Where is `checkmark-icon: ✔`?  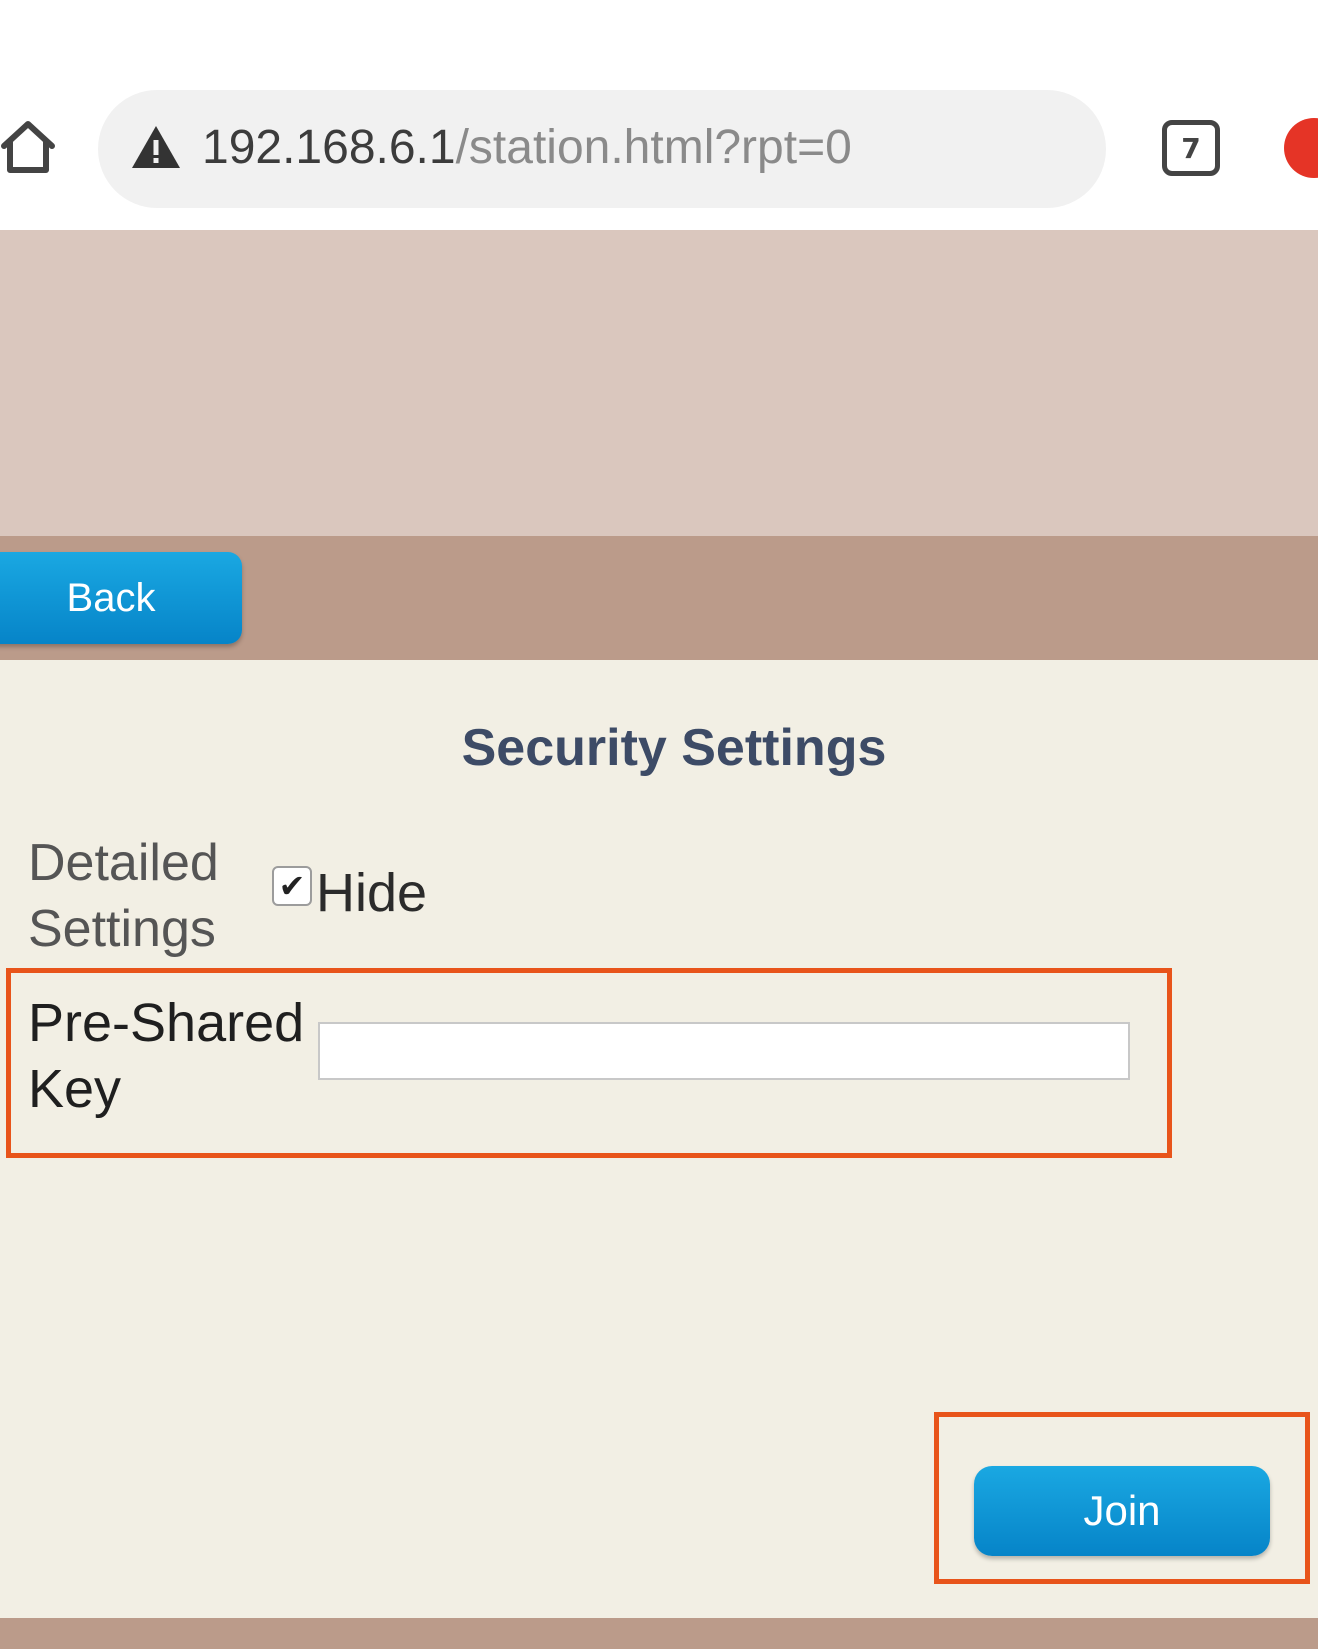
checkmark-icon: ✔ is located at coordinates (292, 886).